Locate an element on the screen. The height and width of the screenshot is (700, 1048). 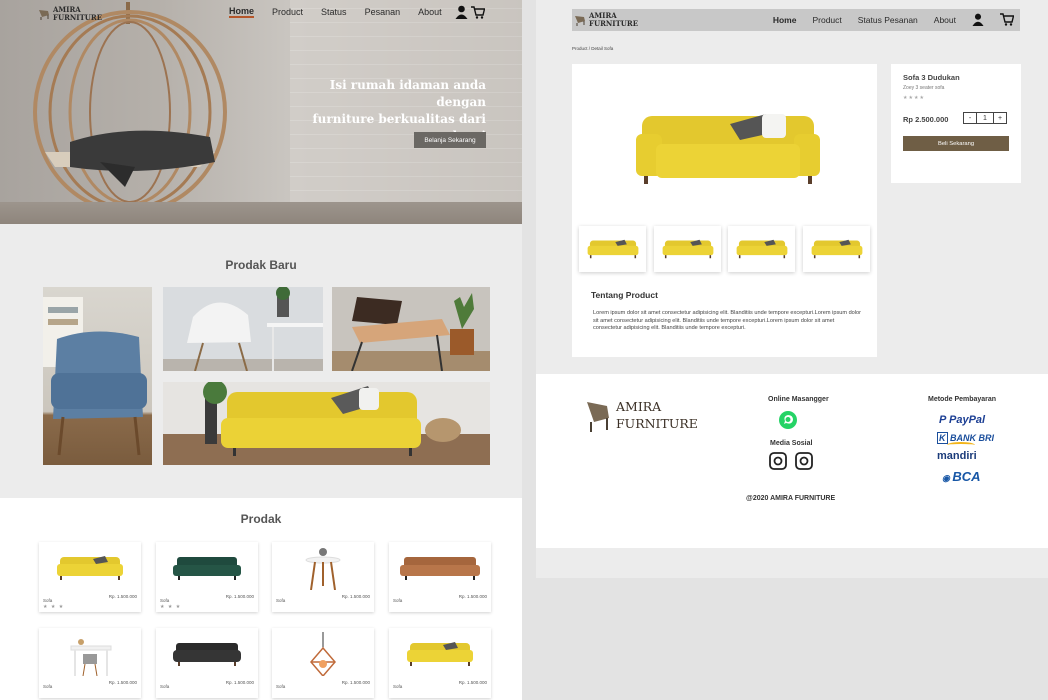
product-title: Sofa 3 Dudukan is located at coordinates (931, 77).